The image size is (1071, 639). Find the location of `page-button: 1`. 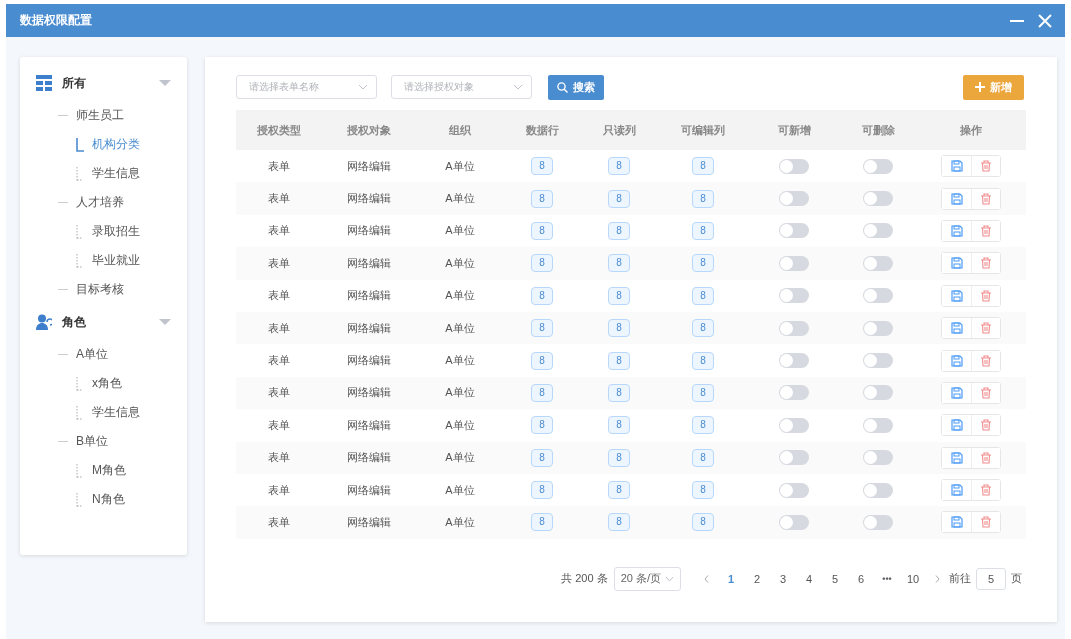

page-button: 1 is located at coordinates (731, 578).